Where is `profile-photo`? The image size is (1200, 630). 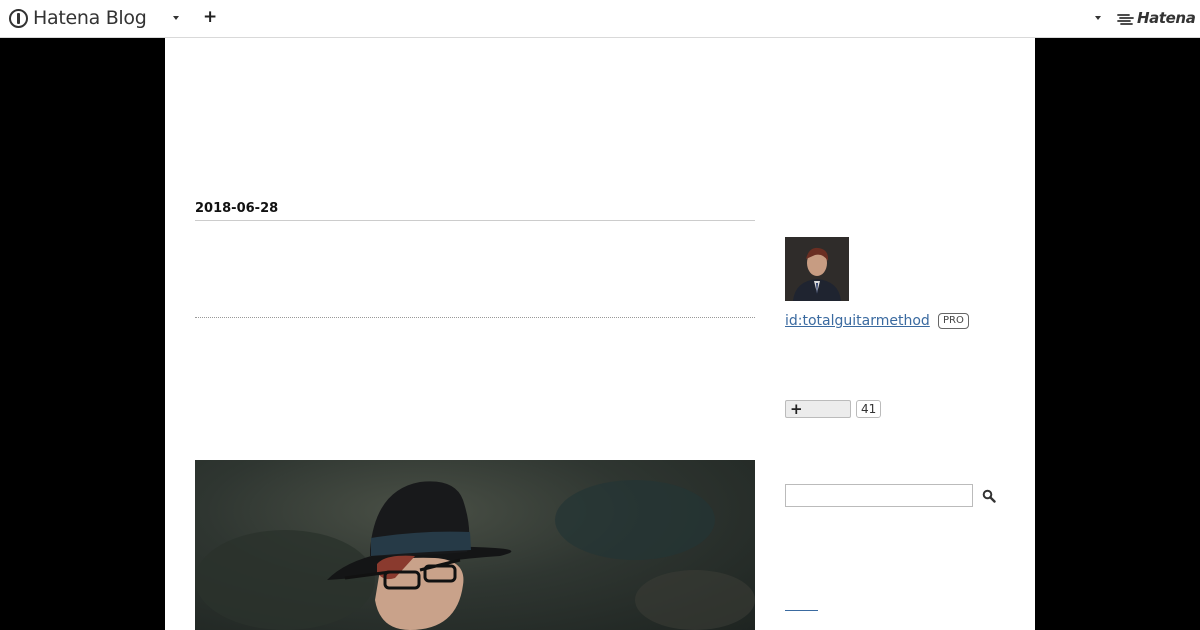
profile-photo is located at coordinates (817, 269).